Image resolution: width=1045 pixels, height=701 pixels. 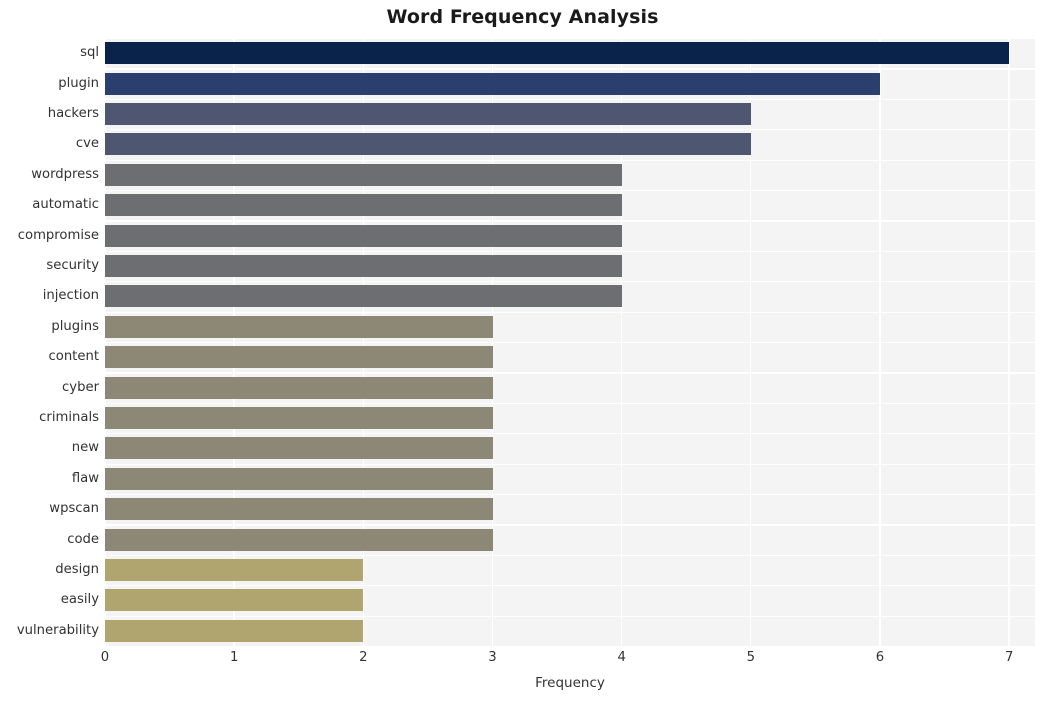 What do you see at coordinates (299, 448) in the screenshot?
I see `bar-new` at bounding box center [299, 448].